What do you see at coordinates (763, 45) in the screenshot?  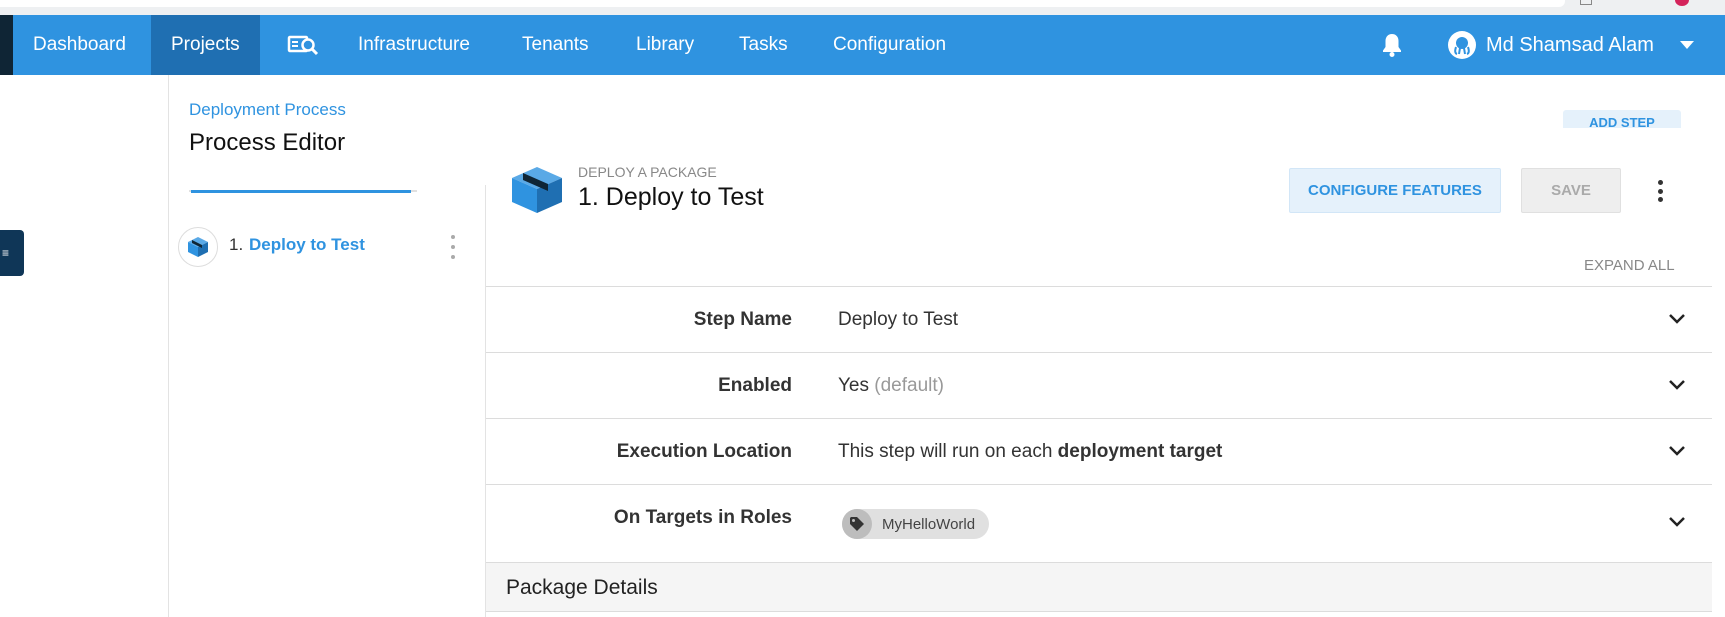 I see `nav-tasks: Tasks` at bounding box center [763, 45].